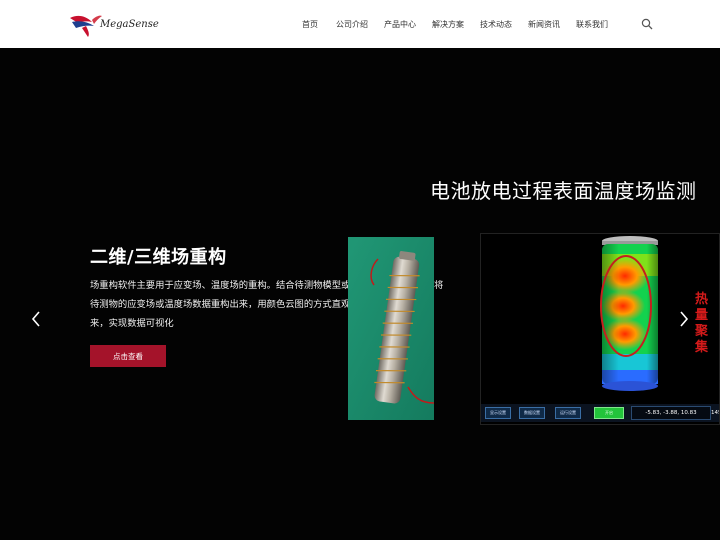 The width and height of the screenshot is (720, 540). What do you see at coordinates (671, 413) in the screenshot?
I see `coordinate-readout: -5.83, -3.88, 10.83` at bounding box center [671, 413].